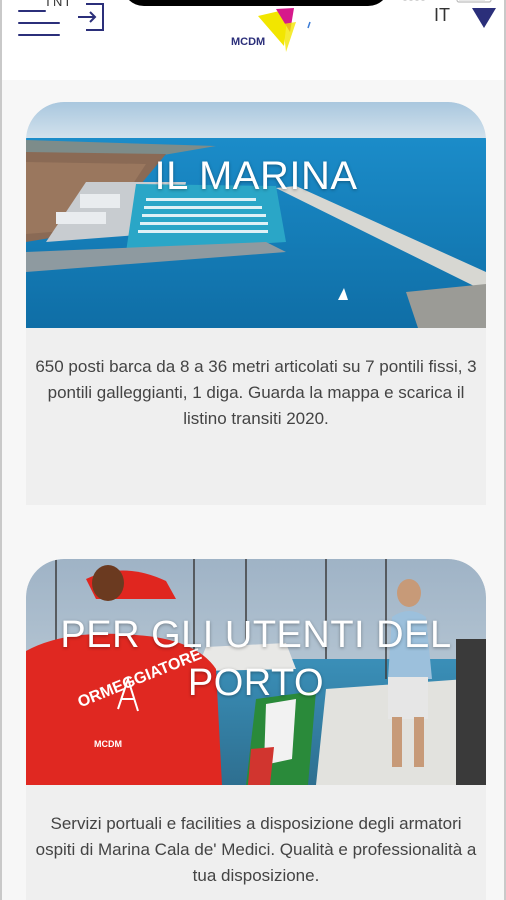 The height and width of the screenshot is (900, 506). Describe the element at coordinates (273, 30) in the screenshot. I see `mcdm-logo: MCDM` at that location.